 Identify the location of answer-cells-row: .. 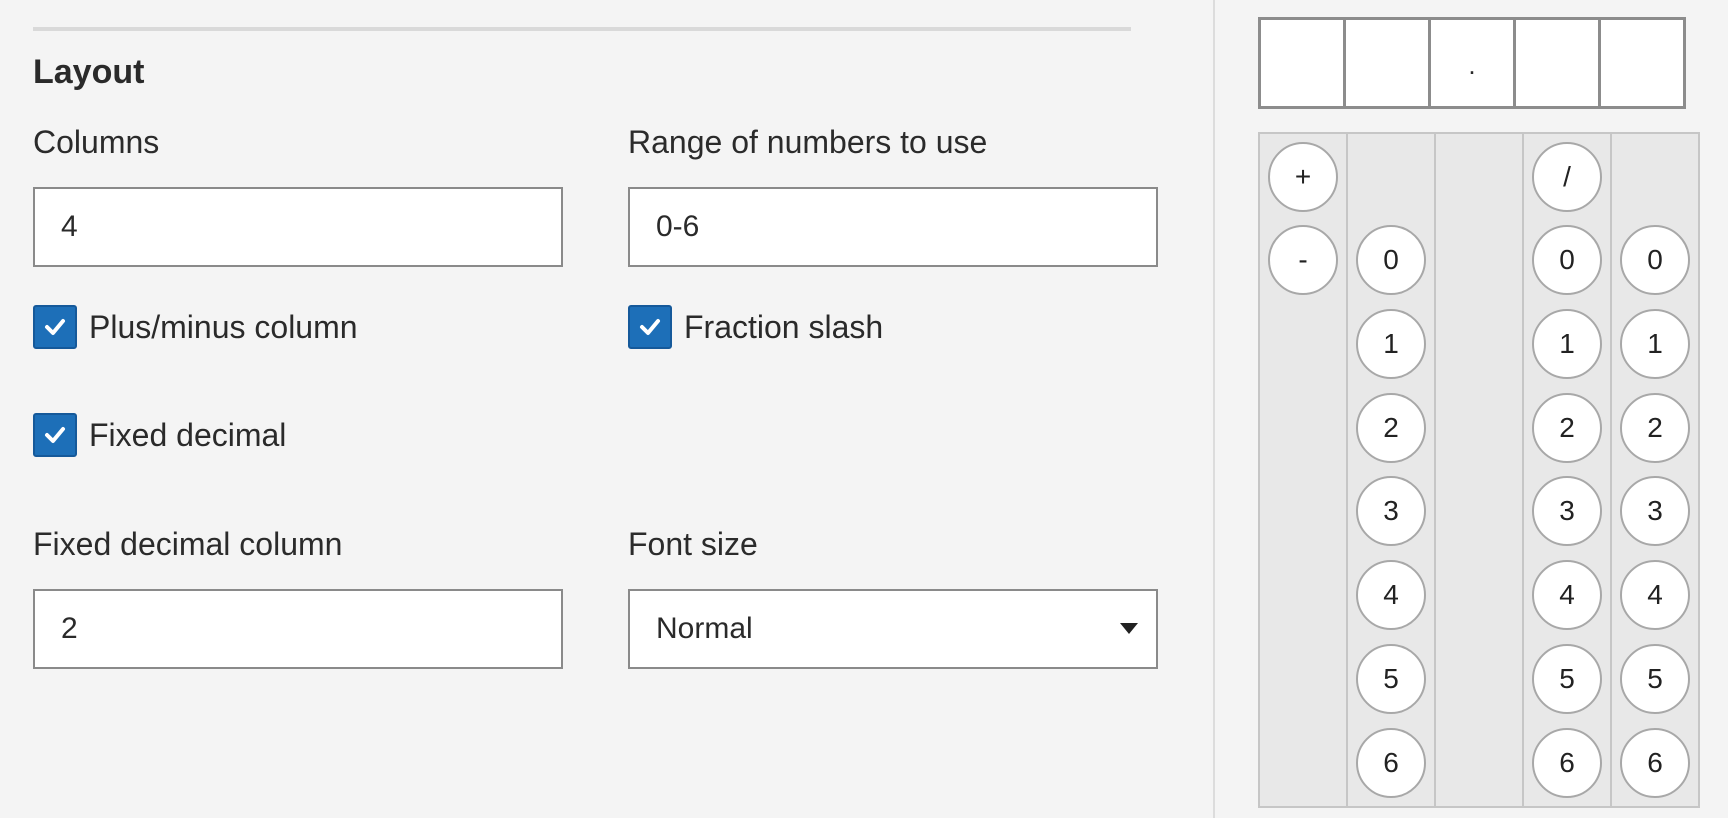
(1472, 63).